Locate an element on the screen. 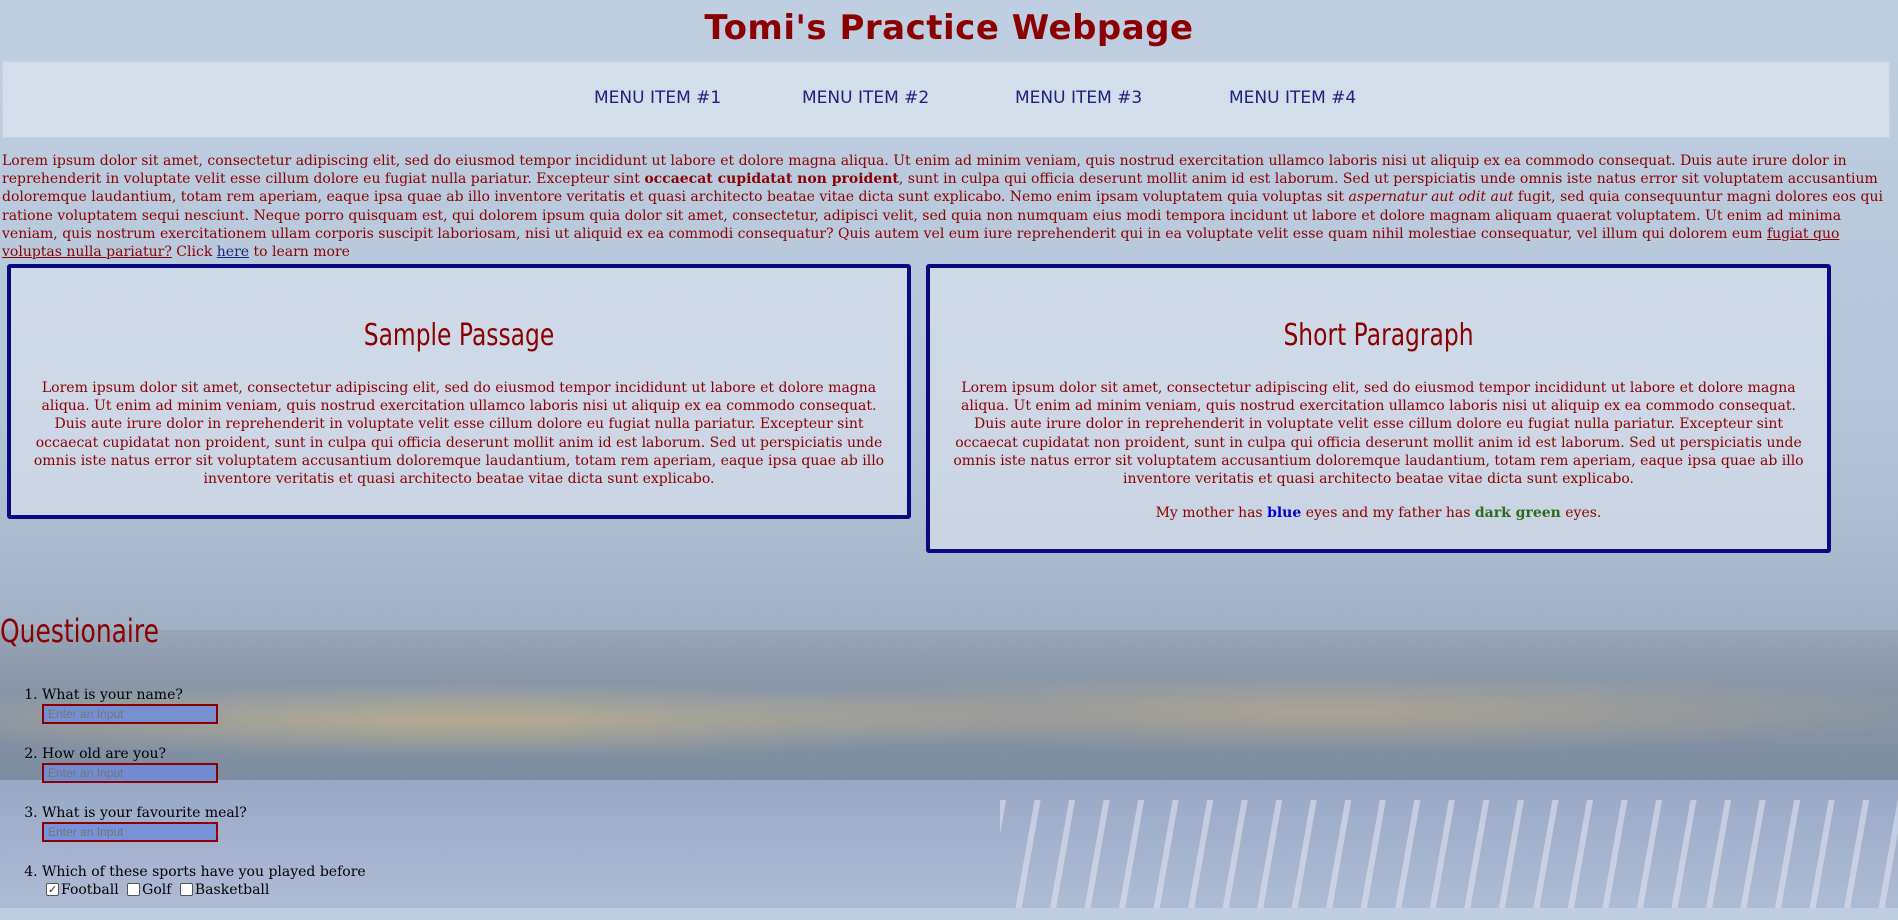 Image resolution: width=1898 pixels, height=920 pixels. background-pier is located at coordinates (1449, 854).